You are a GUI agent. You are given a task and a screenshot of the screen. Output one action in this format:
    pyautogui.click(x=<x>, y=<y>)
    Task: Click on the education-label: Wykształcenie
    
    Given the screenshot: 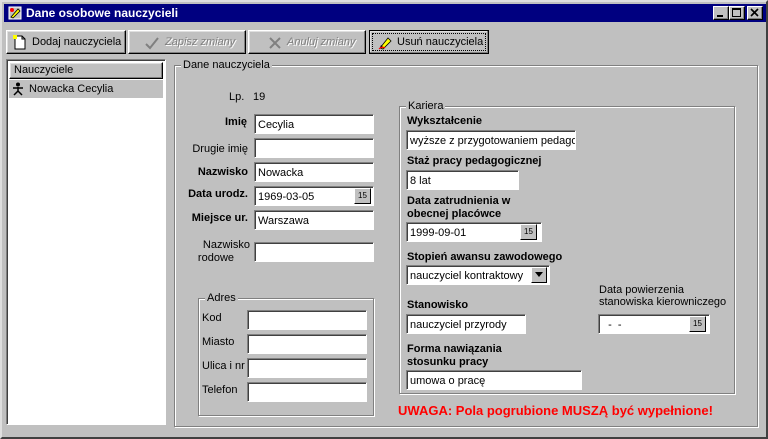 What is the action you would take?
    pyautogui.click(x=445, y=121)
    